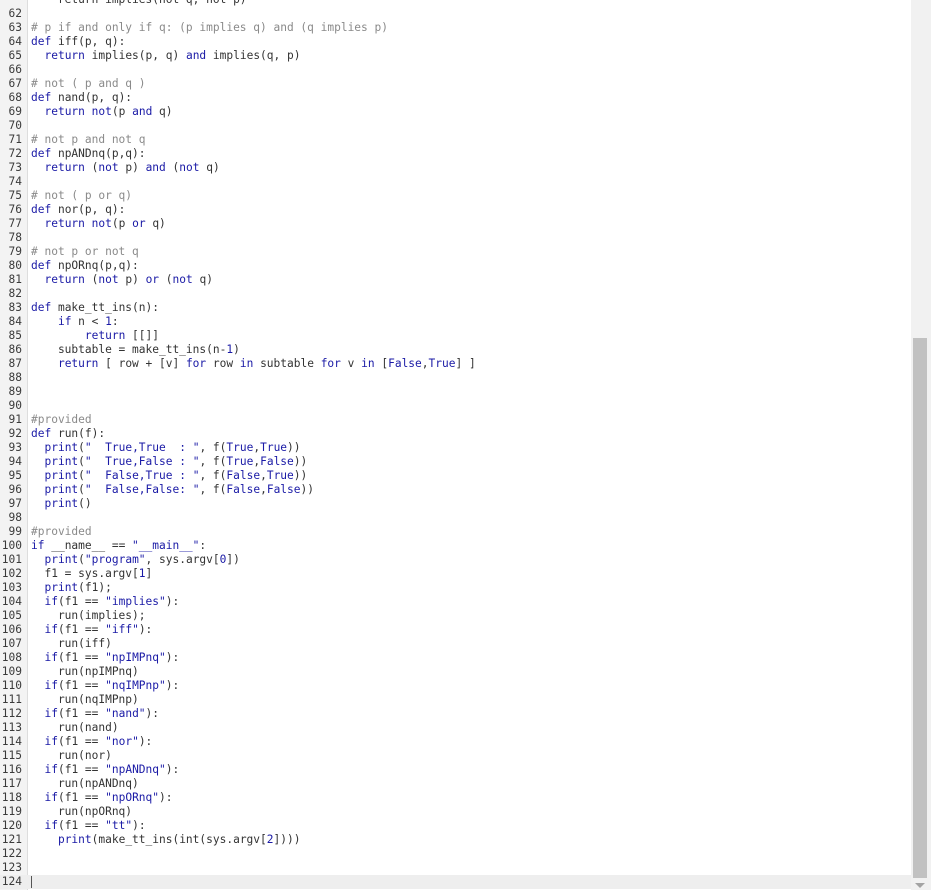 The image size is (931, 890). I want to click on code-line: 77 return not(p or q), so click(455, 224).